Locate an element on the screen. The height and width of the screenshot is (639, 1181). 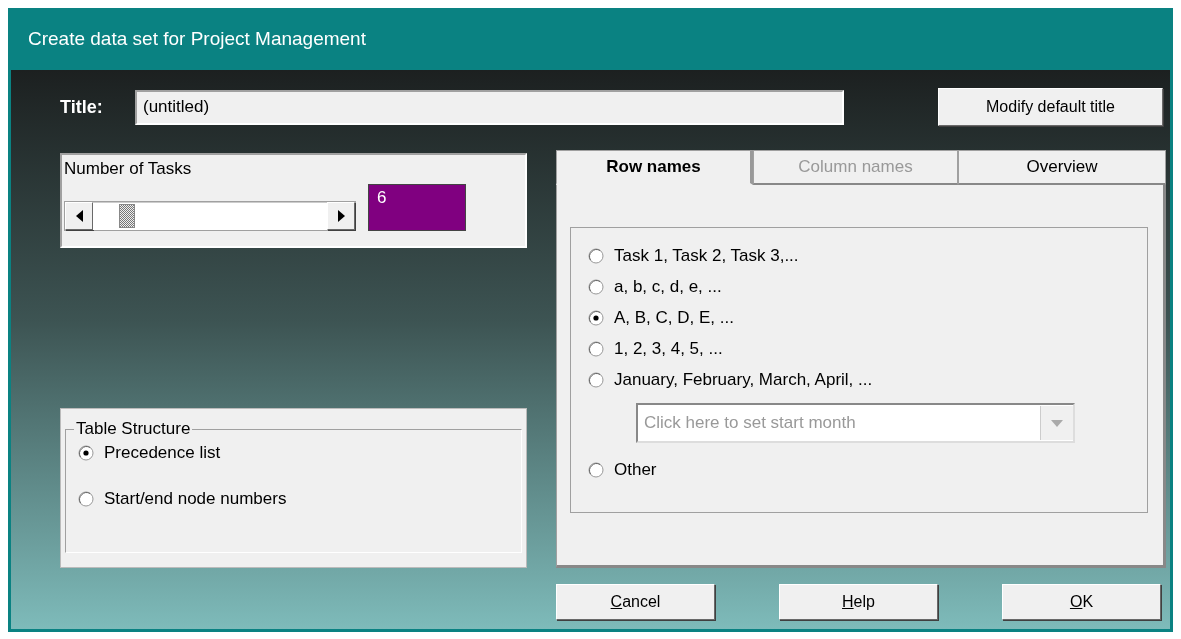
tab: Row names is located at coordinates (654, 167).